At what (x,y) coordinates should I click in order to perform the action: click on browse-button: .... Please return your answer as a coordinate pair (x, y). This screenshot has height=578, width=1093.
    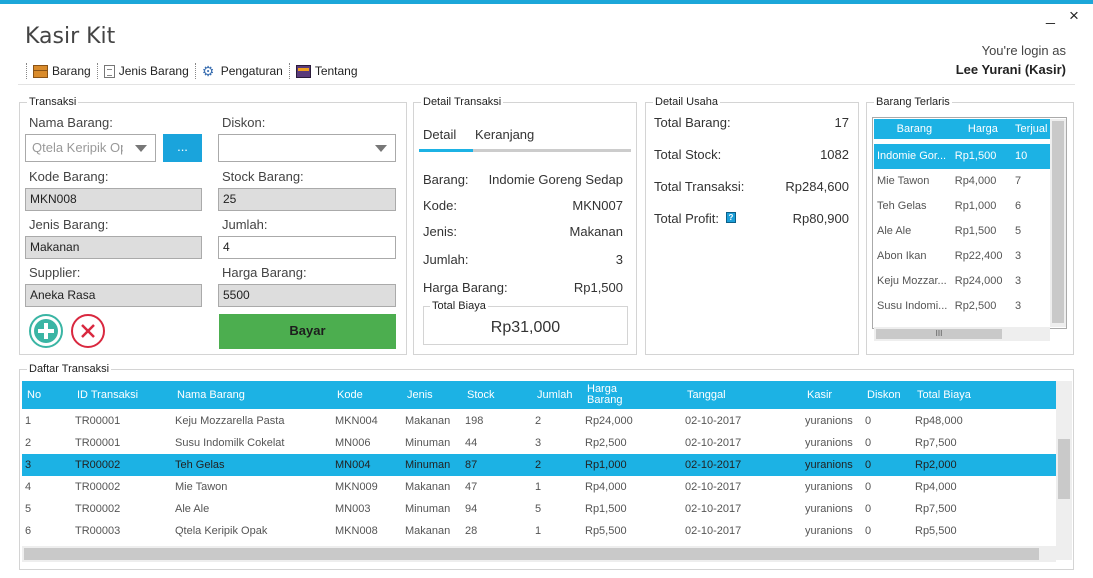
    Looking at the image, I should click on (182, 148).